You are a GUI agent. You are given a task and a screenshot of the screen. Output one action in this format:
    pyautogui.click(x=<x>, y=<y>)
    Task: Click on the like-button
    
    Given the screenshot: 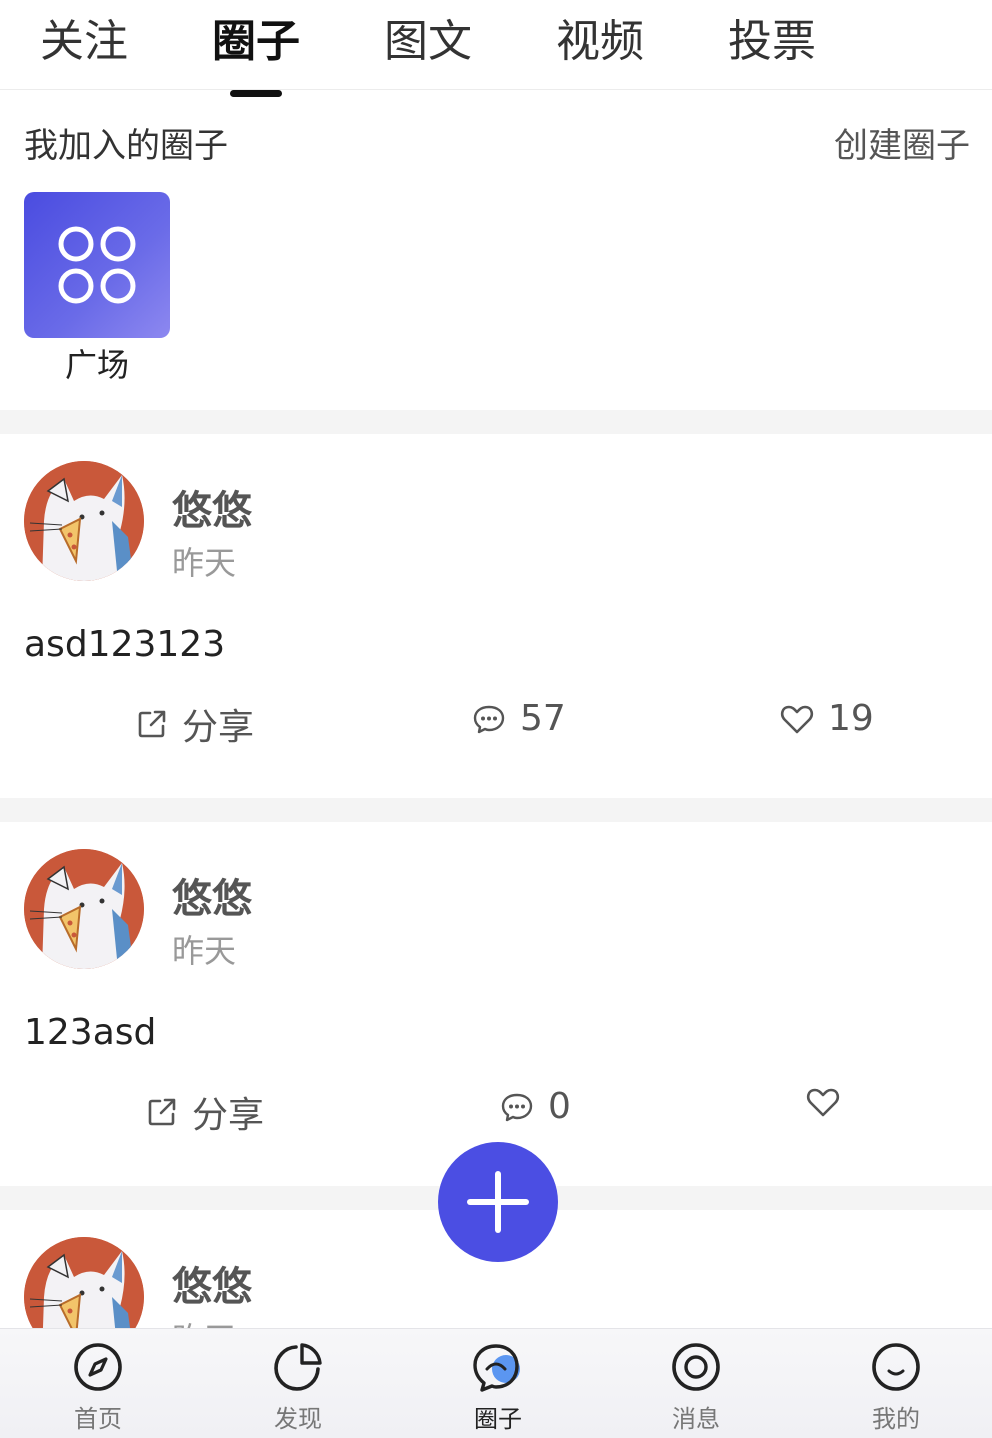 What is the action you would take?
    pyautogui.click(x=830, y=1102)
    